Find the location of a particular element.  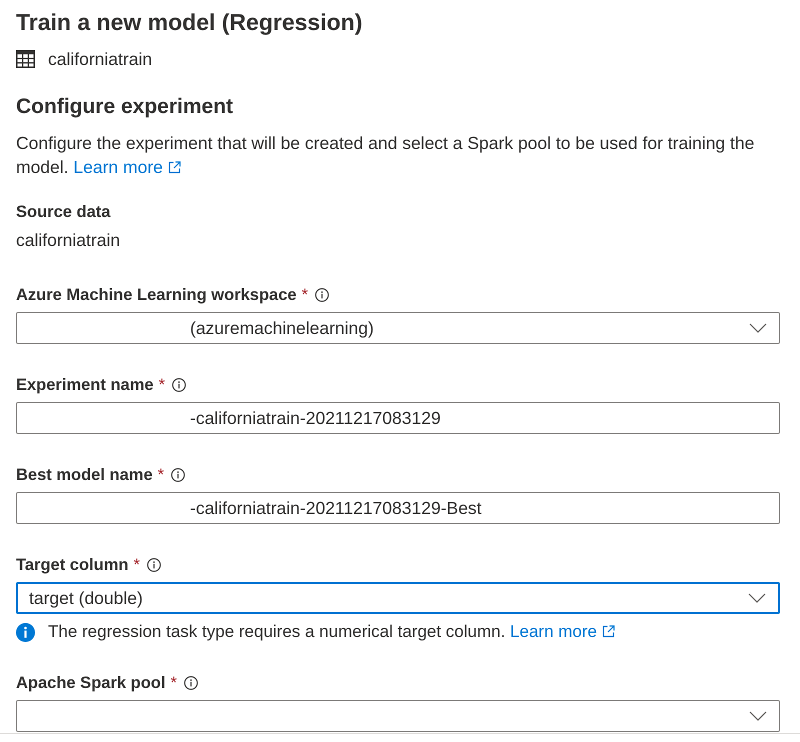

page-title: Train a new model (Regression) is located at coordinates (190, 22).